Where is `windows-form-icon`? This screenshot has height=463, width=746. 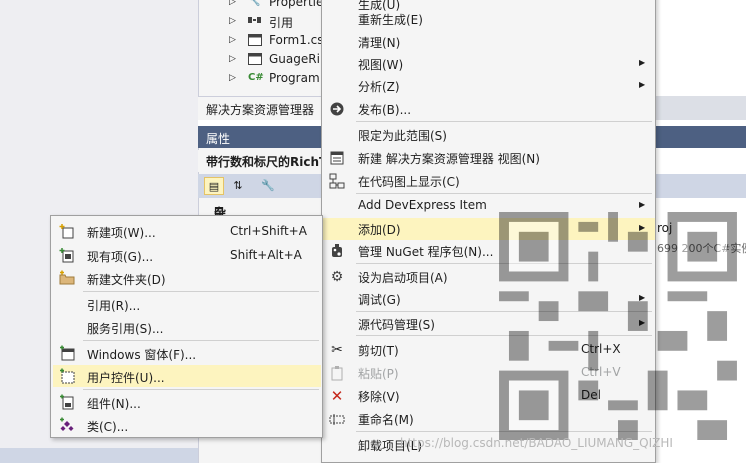
windows-form-icon is located at coordinates (67, 353).